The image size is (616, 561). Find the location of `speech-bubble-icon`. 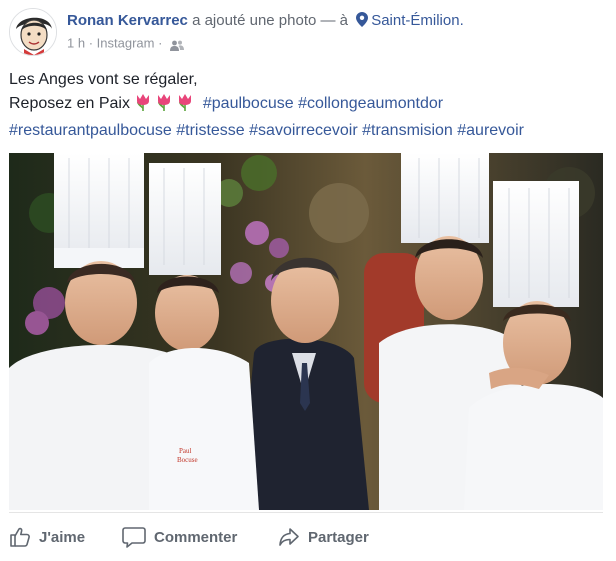

speech-bubble-icon is located at coordinates (134, 537).